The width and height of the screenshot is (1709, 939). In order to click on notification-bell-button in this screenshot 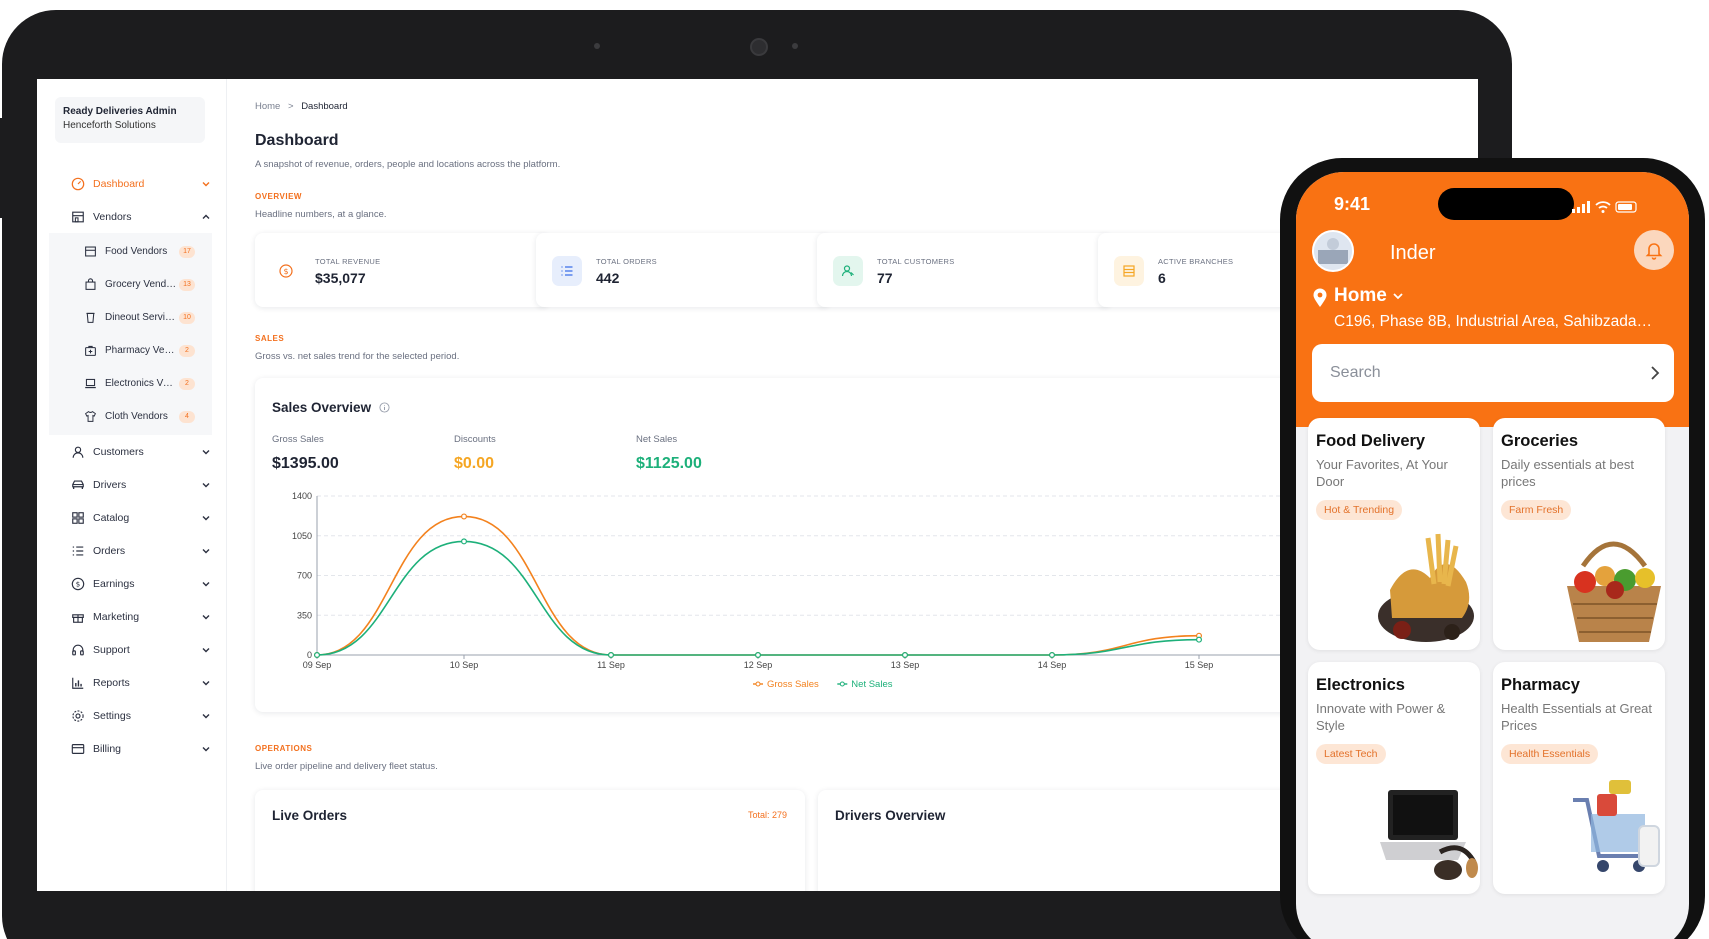, I will do `click(1654, 250)`.